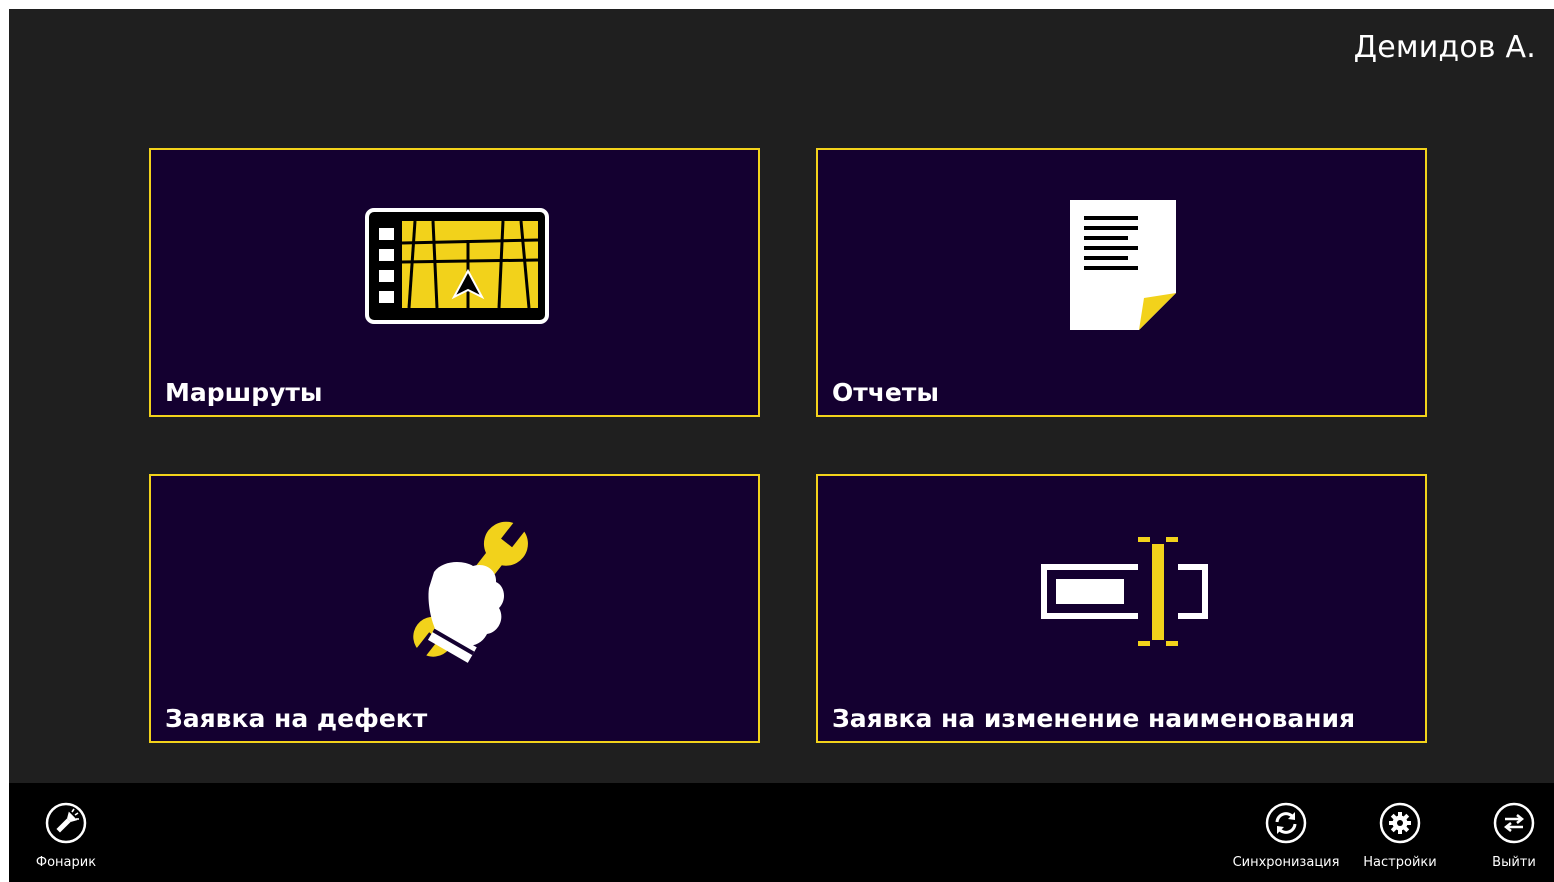  I want to click on flashlight-button: Фонарик, so click(66, 832).